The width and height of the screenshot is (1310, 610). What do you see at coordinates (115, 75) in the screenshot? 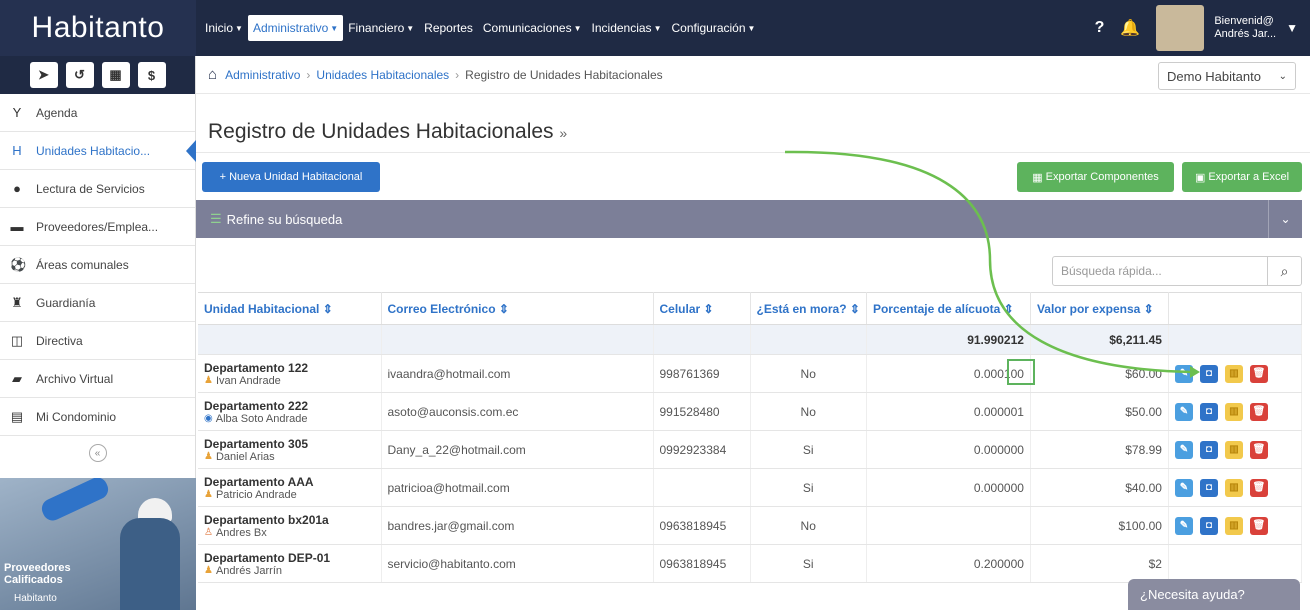
I see `calculator-icon: ▦` at bounding box center [115, 75].